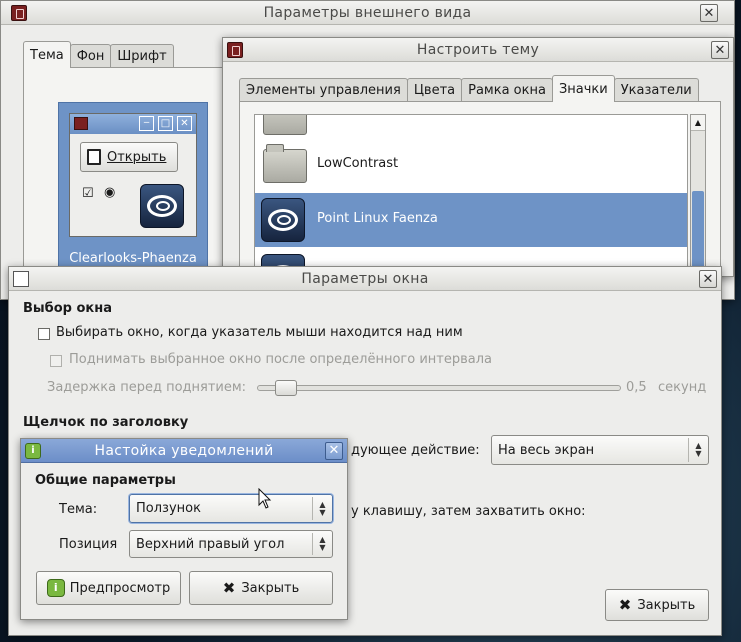  I want to click on customize-titlebar: Настроить тему ✕, so click(478, 50).